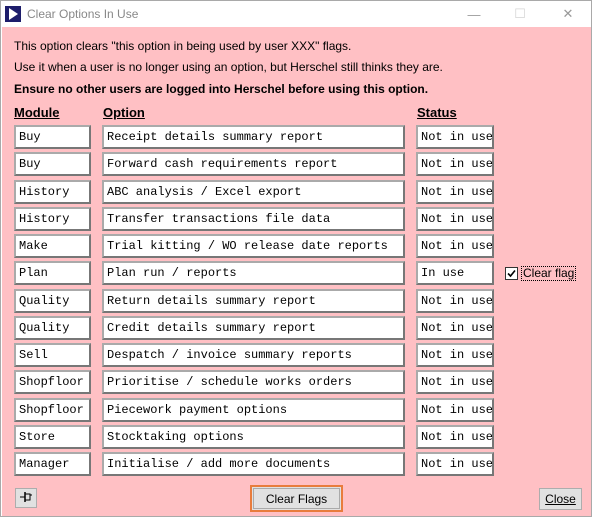 This screenshot has width=592, height=517. I want to click on title-bar: Clear Options In Use — ☐ ✕, so click(296, 14).